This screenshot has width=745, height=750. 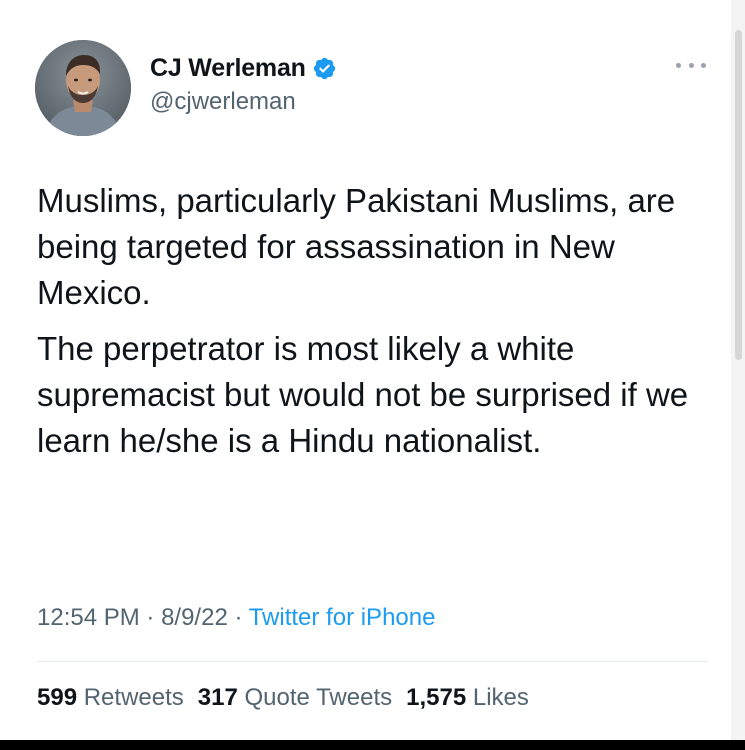 What do you see at coordinates (467, 697) in the screenshot?
I see `likes-stat: 1,575 Likes` at bounding box center [467, 697].